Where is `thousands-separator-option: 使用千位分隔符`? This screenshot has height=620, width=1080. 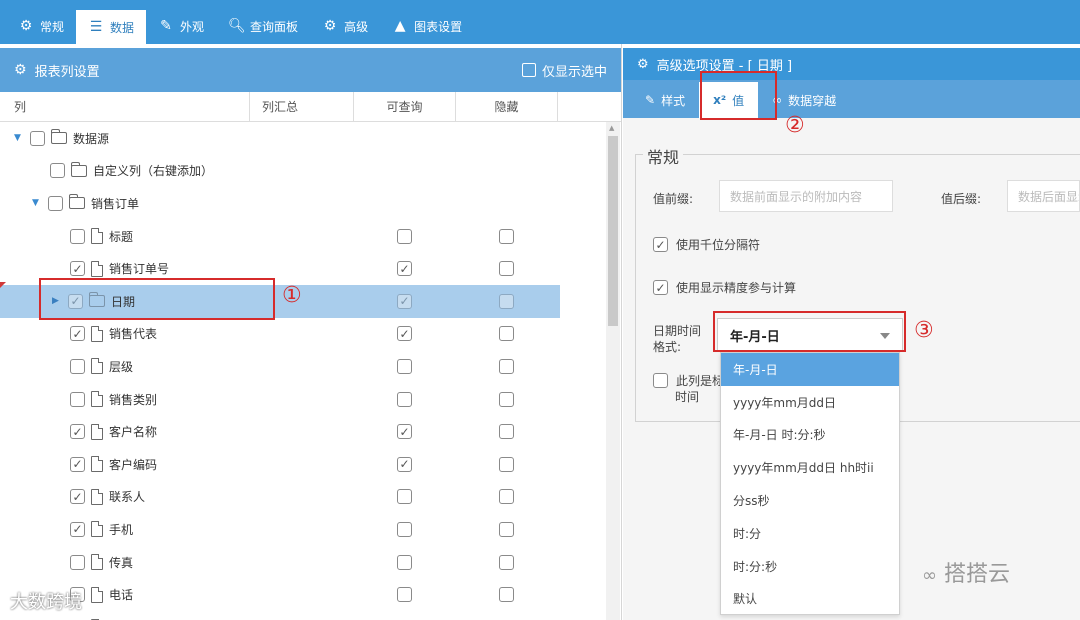 thousands-separator-option: 使用千位分隔符 is located at coordinates (706, 244).